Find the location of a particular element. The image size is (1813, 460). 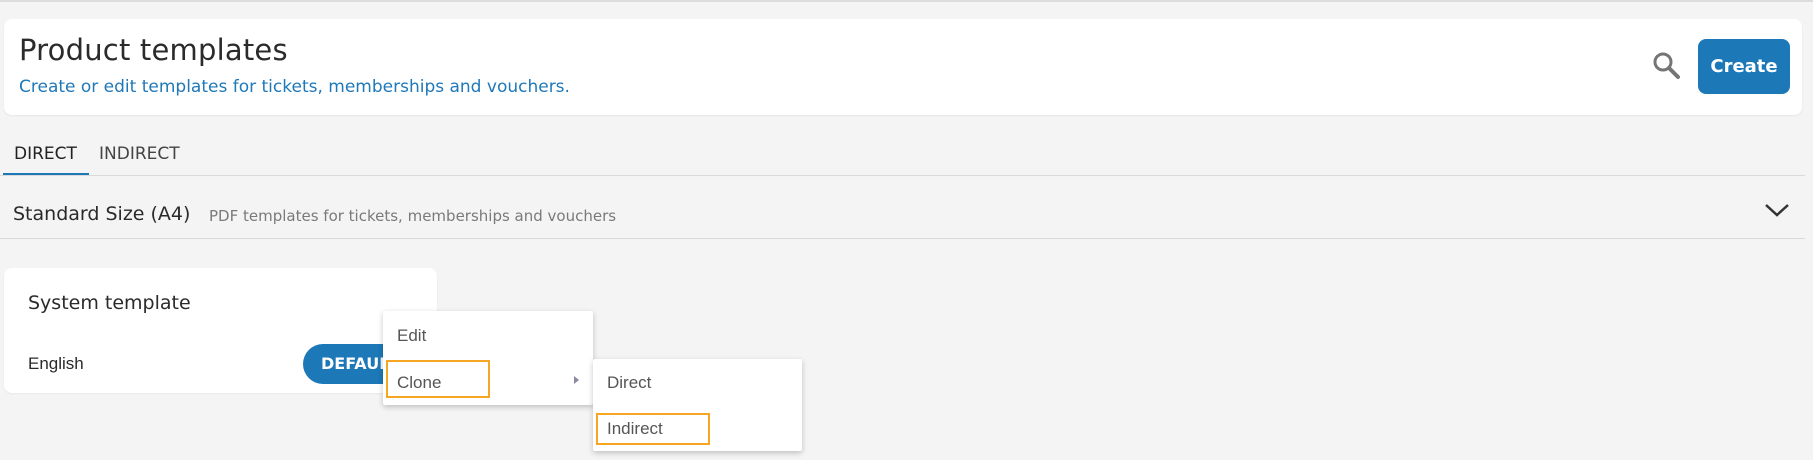

search-icon is located at coordinates (1666, 65).